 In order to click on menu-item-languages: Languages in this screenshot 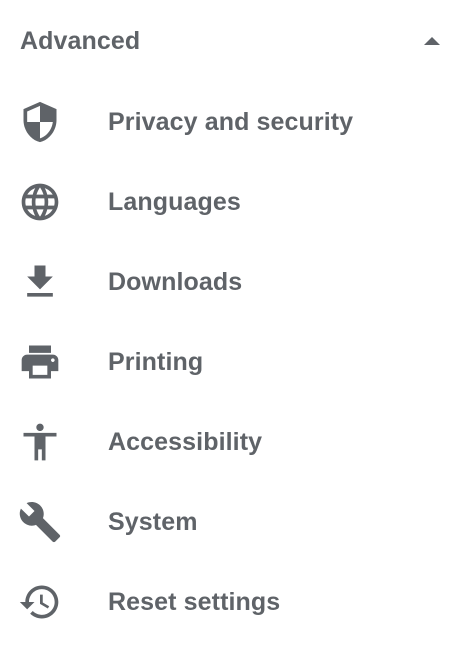, I will do `click(233, 202)`.